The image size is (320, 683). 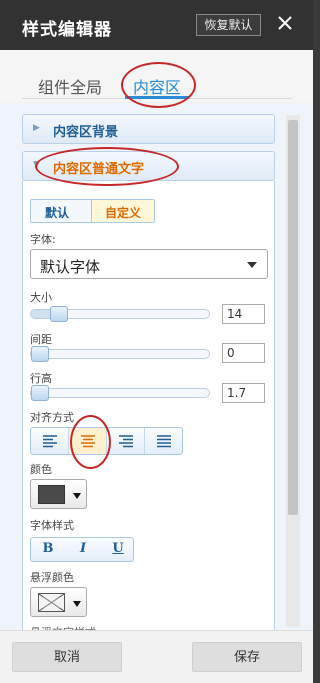 What do you see at coordinates (118, 548) in the screenshot?
I see `underline-button: U` at bounding box center [118, 548].